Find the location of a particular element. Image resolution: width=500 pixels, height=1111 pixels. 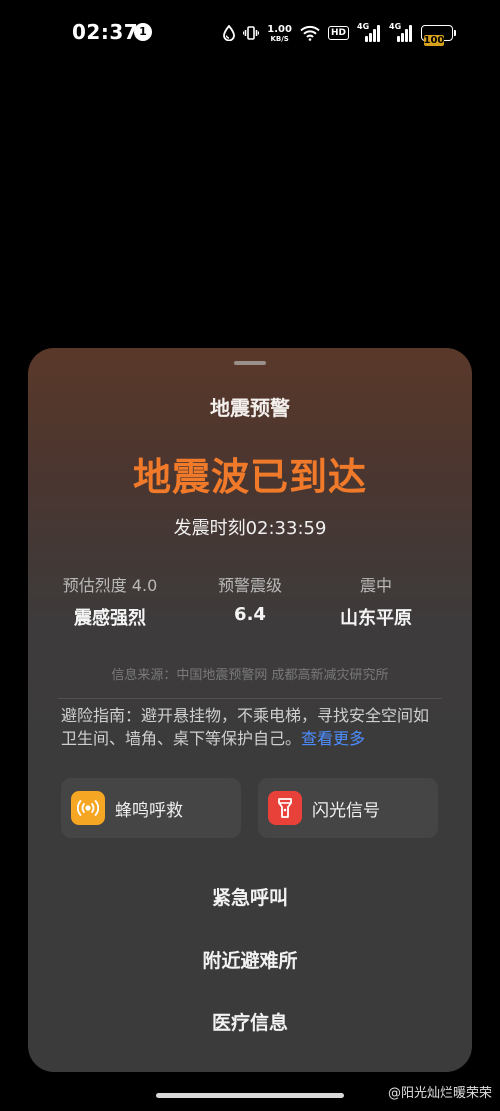

signal-icon-sim1: 4G is located at coordinates (369, 32).